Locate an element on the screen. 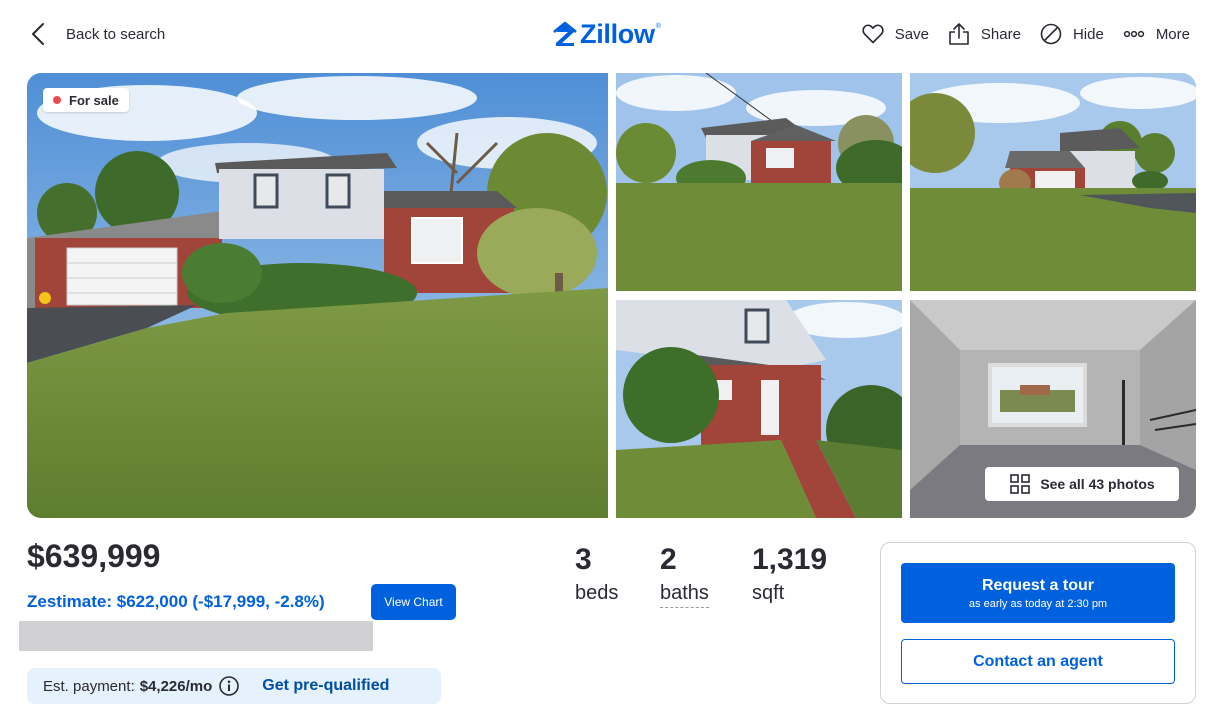  hide-icon is located at coordinates (1051, 34).